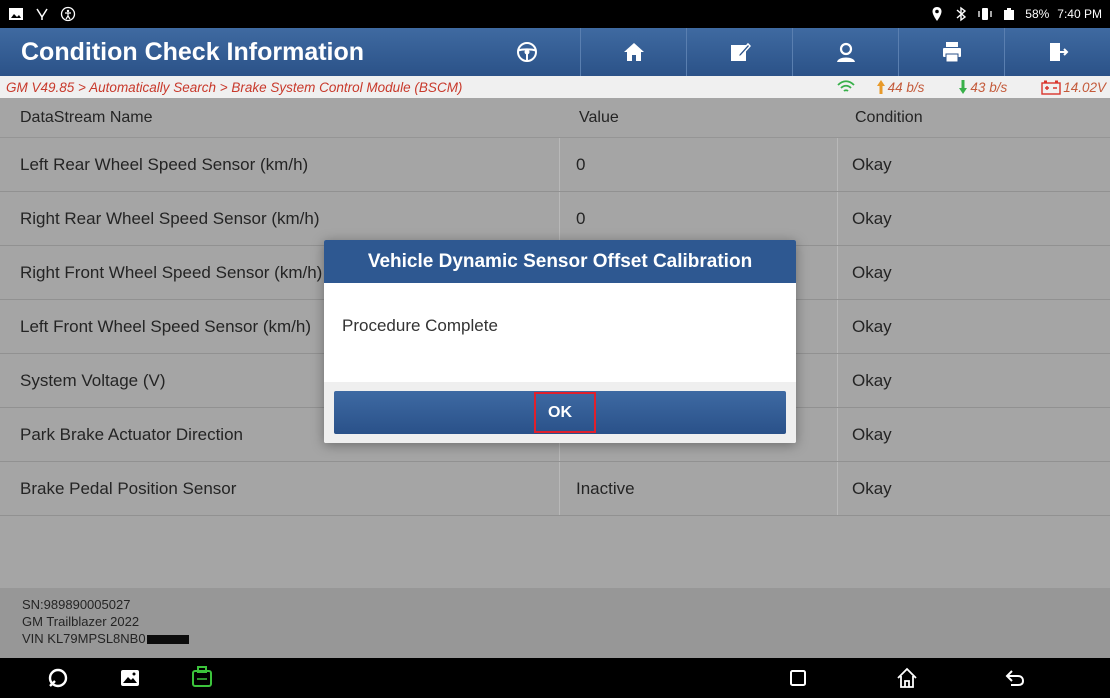 The height and width of the screenshot is (698, 1110). I want to click on download-rate: 43 b/s, so click(982, 87).